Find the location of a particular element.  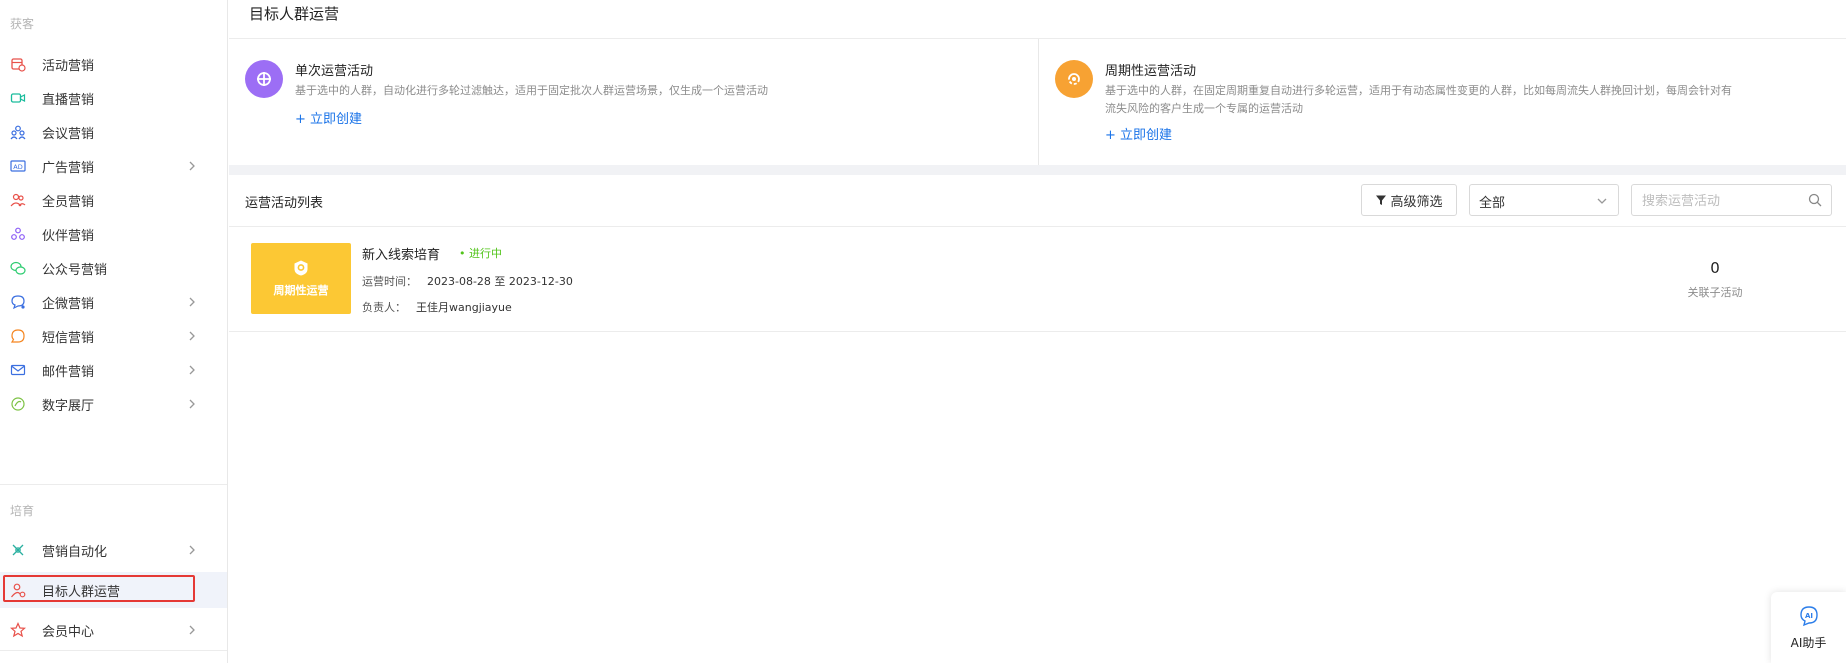

advanced-filter-label: 高级筛选 is located at coordinates (1416, 202).